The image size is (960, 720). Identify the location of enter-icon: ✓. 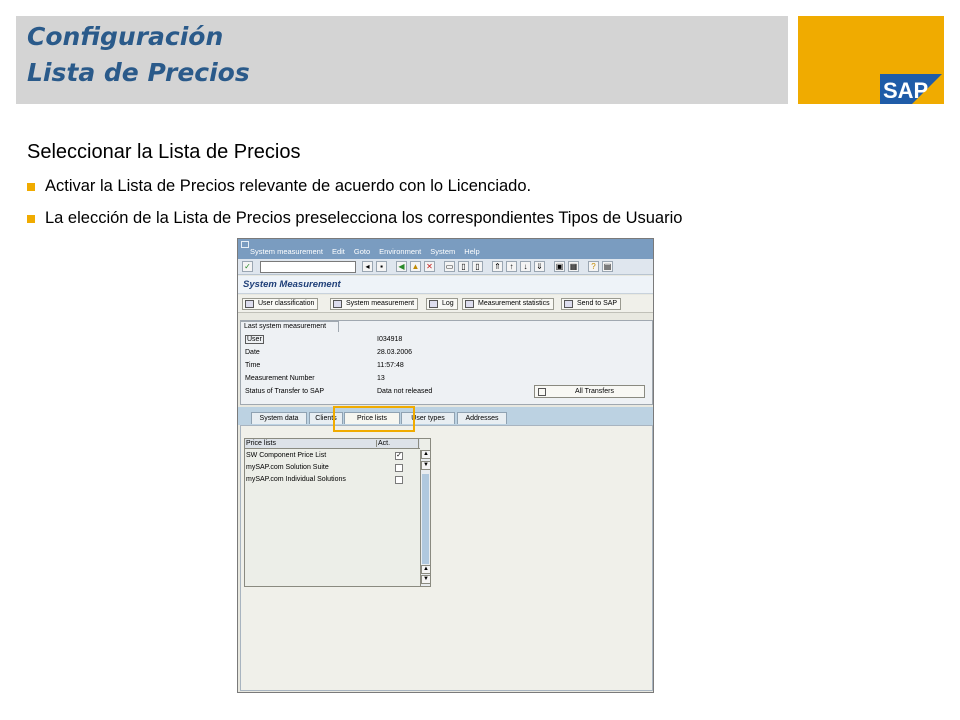
(247, 266).